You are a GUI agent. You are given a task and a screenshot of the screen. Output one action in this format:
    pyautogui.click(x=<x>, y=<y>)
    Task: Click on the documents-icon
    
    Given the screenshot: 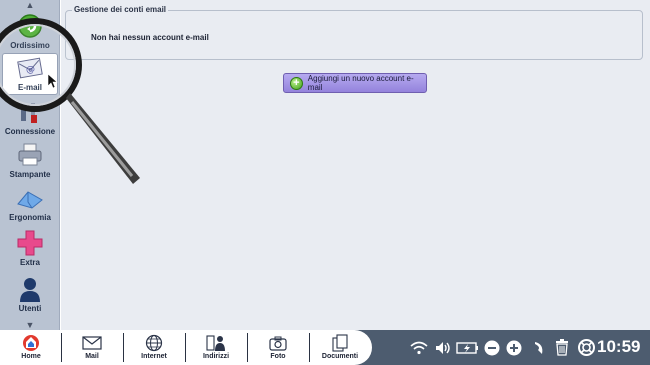 What is the action you would take?
    pyautogui.click(x=340, y=343)
    